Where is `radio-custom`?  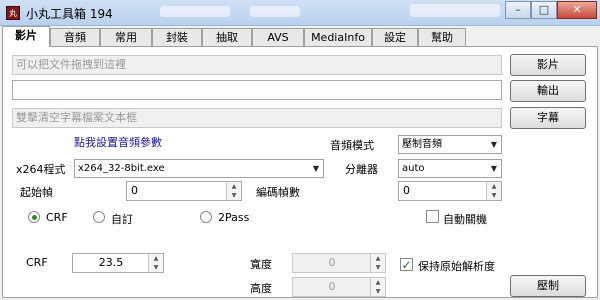
radio-custom is located at coordinates (99, 217).